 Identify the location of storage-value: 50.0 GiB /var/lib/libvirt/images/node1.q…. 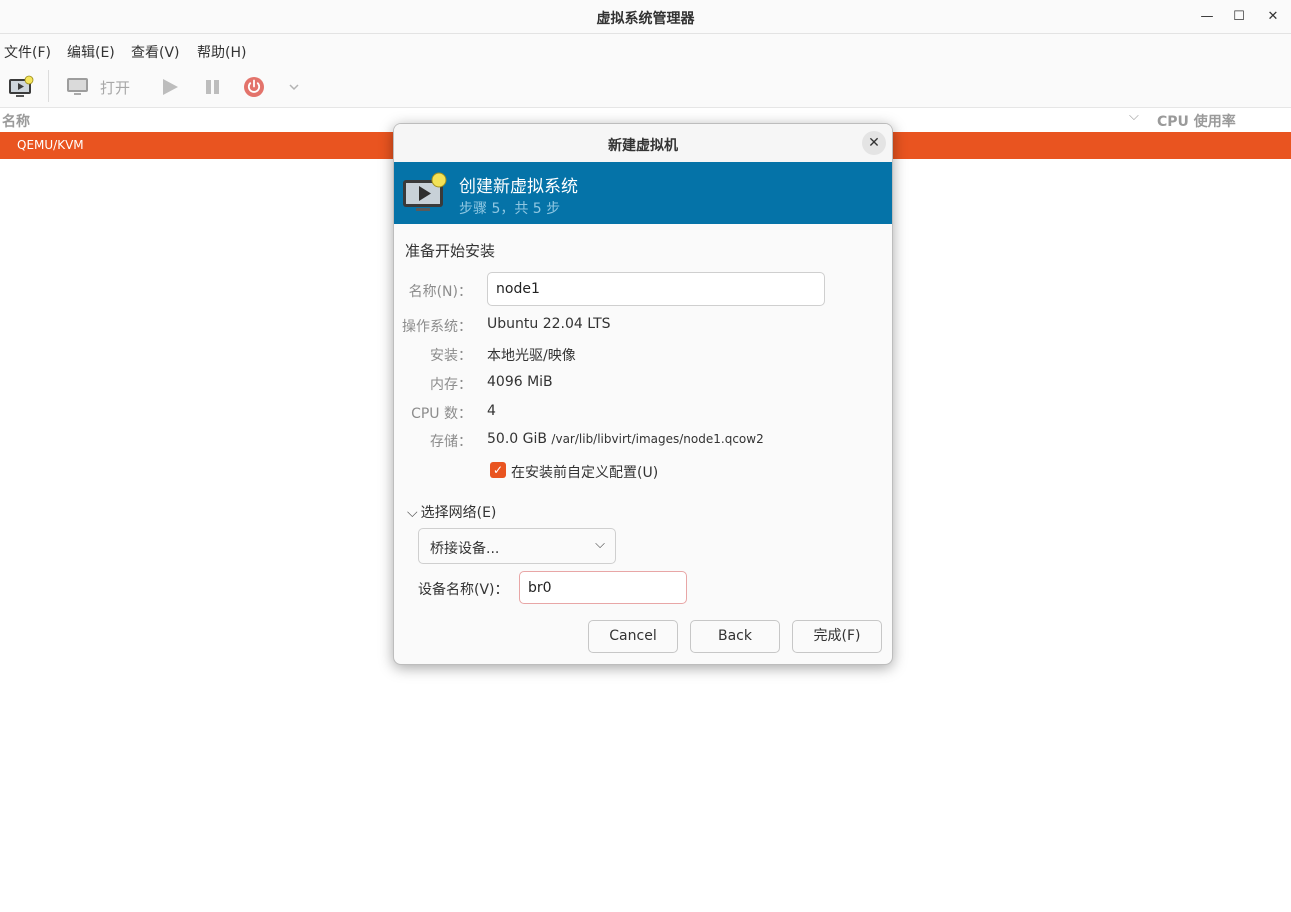
(625, 439).